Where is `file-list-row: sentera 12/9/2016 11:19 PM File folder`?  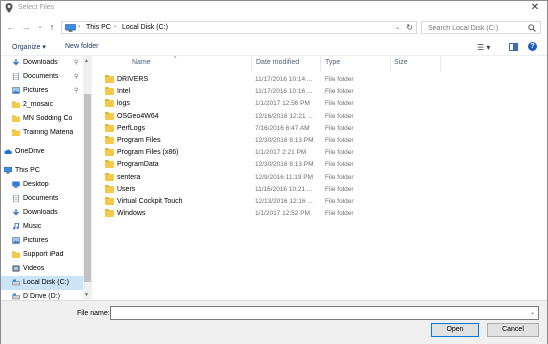
file-list-row: sentera 12/9/2016 11:19 PM File folder is located at coordinates (256, 178).